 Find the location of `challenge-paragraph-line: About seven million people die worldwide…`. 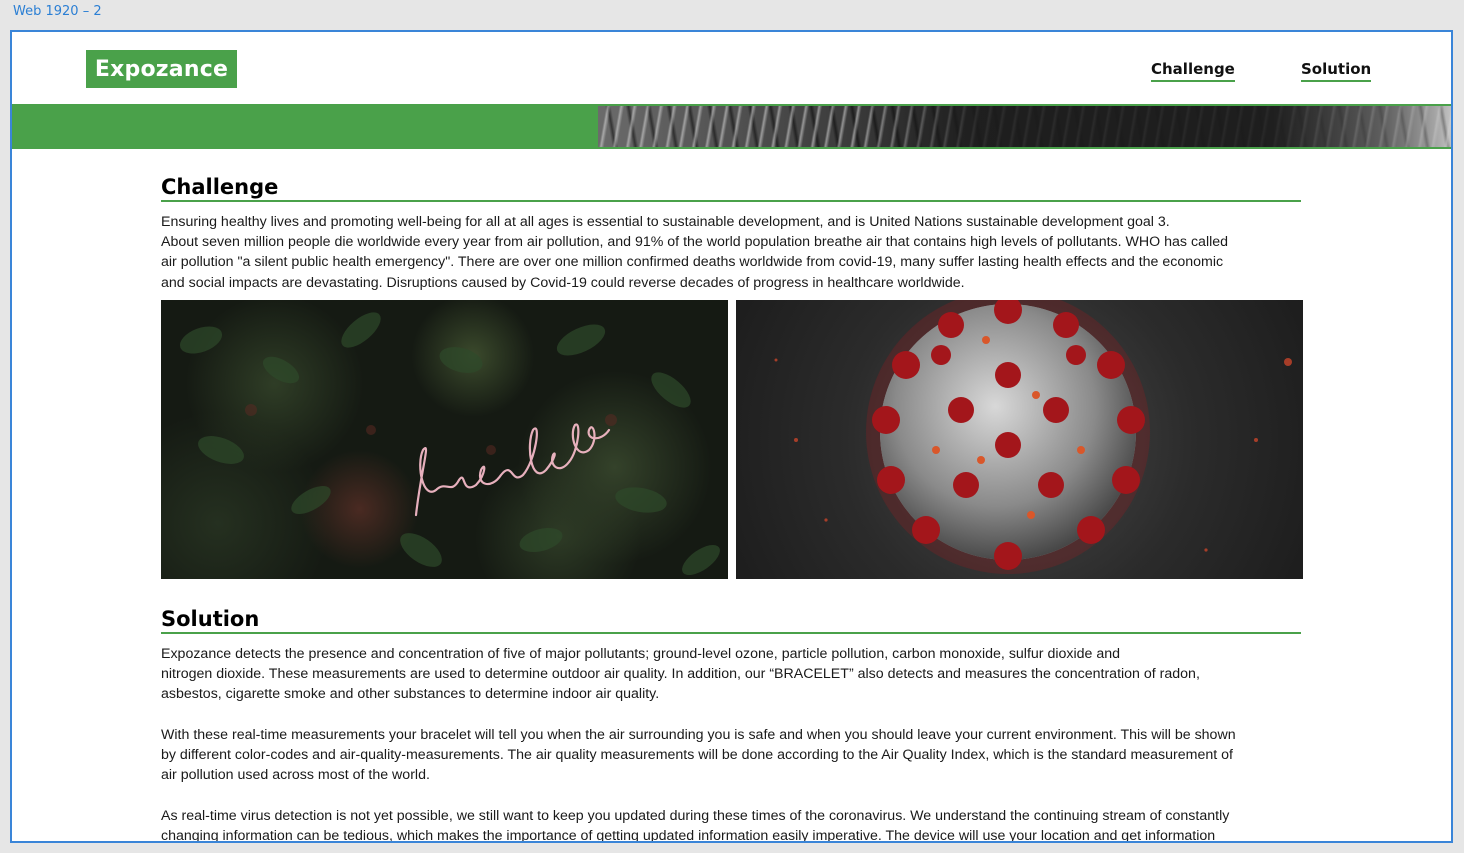

challenge-paragraph-line: About seven million people die worldwide… is located at coordinates (695, 242).